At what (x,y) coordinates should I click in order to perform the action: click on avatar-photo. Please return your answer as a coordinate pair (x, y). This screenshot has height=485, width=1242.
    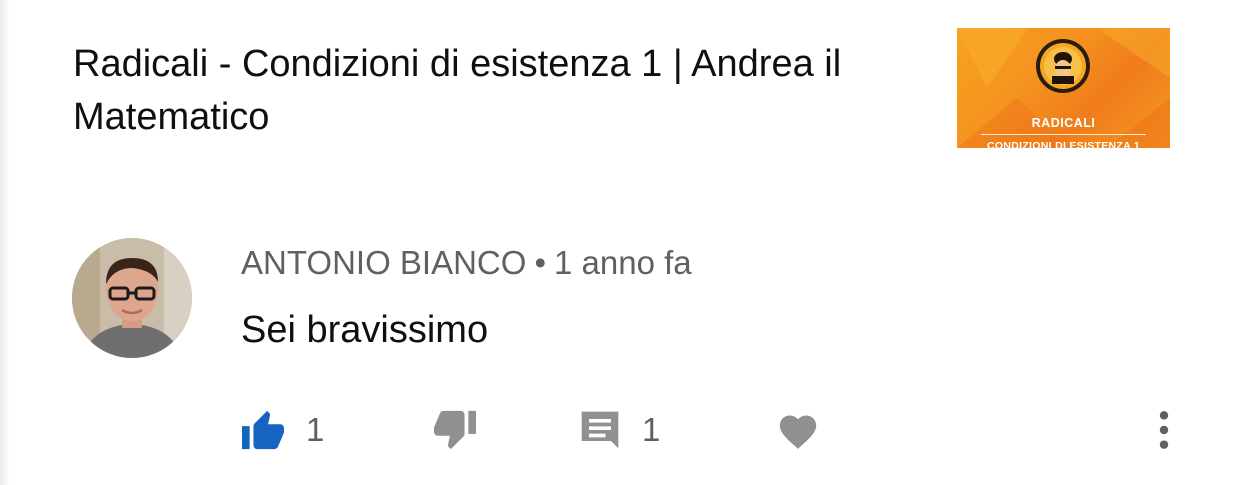
    Looking at the image, I should click on (132, 298).